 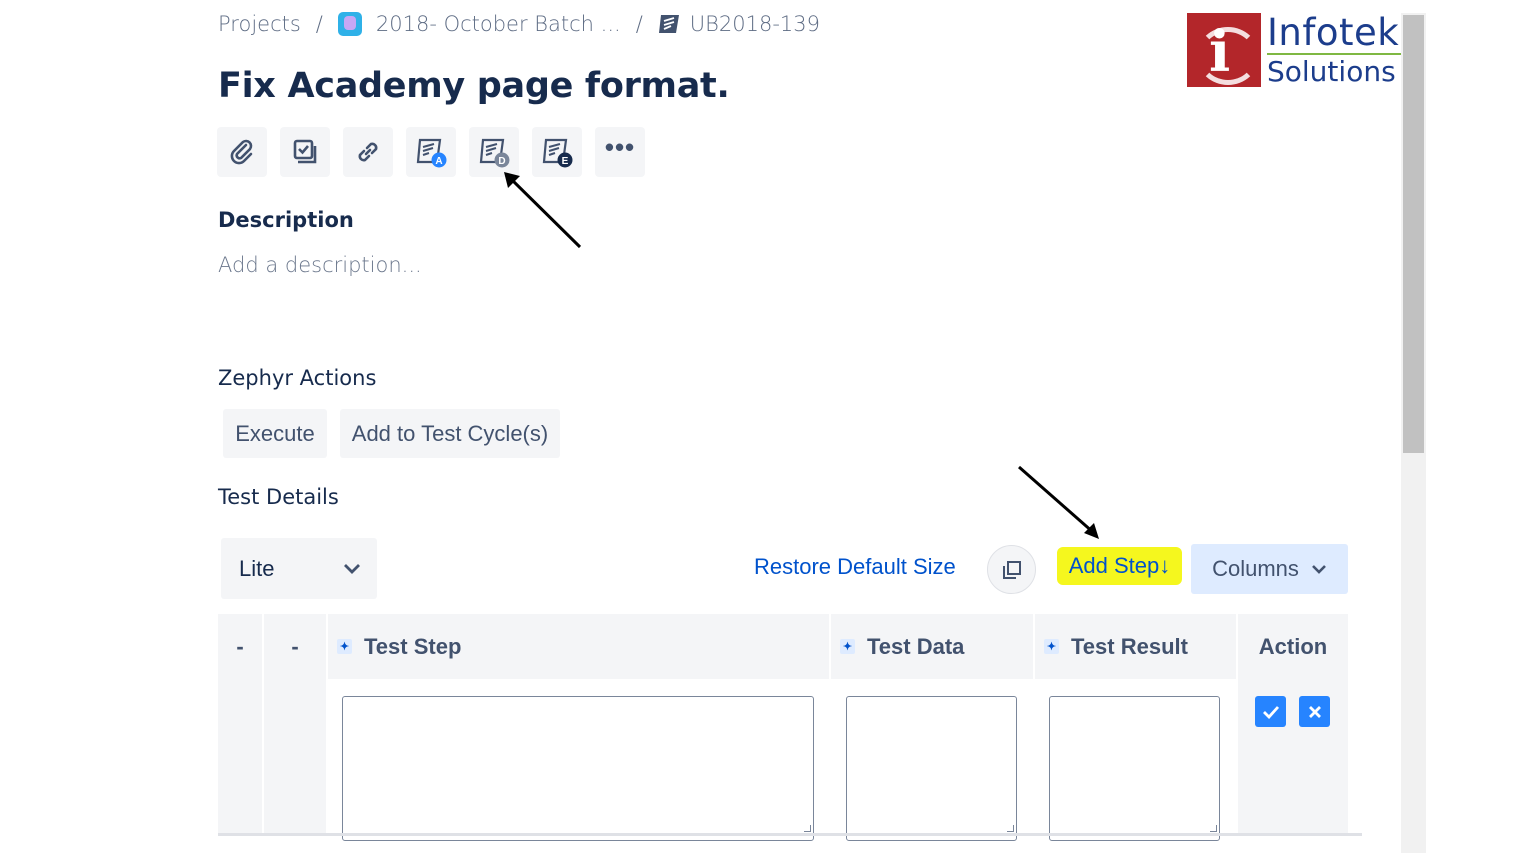 I want to click on restore-default-size-link: Restore Default Size, so click(x=855, y=567).